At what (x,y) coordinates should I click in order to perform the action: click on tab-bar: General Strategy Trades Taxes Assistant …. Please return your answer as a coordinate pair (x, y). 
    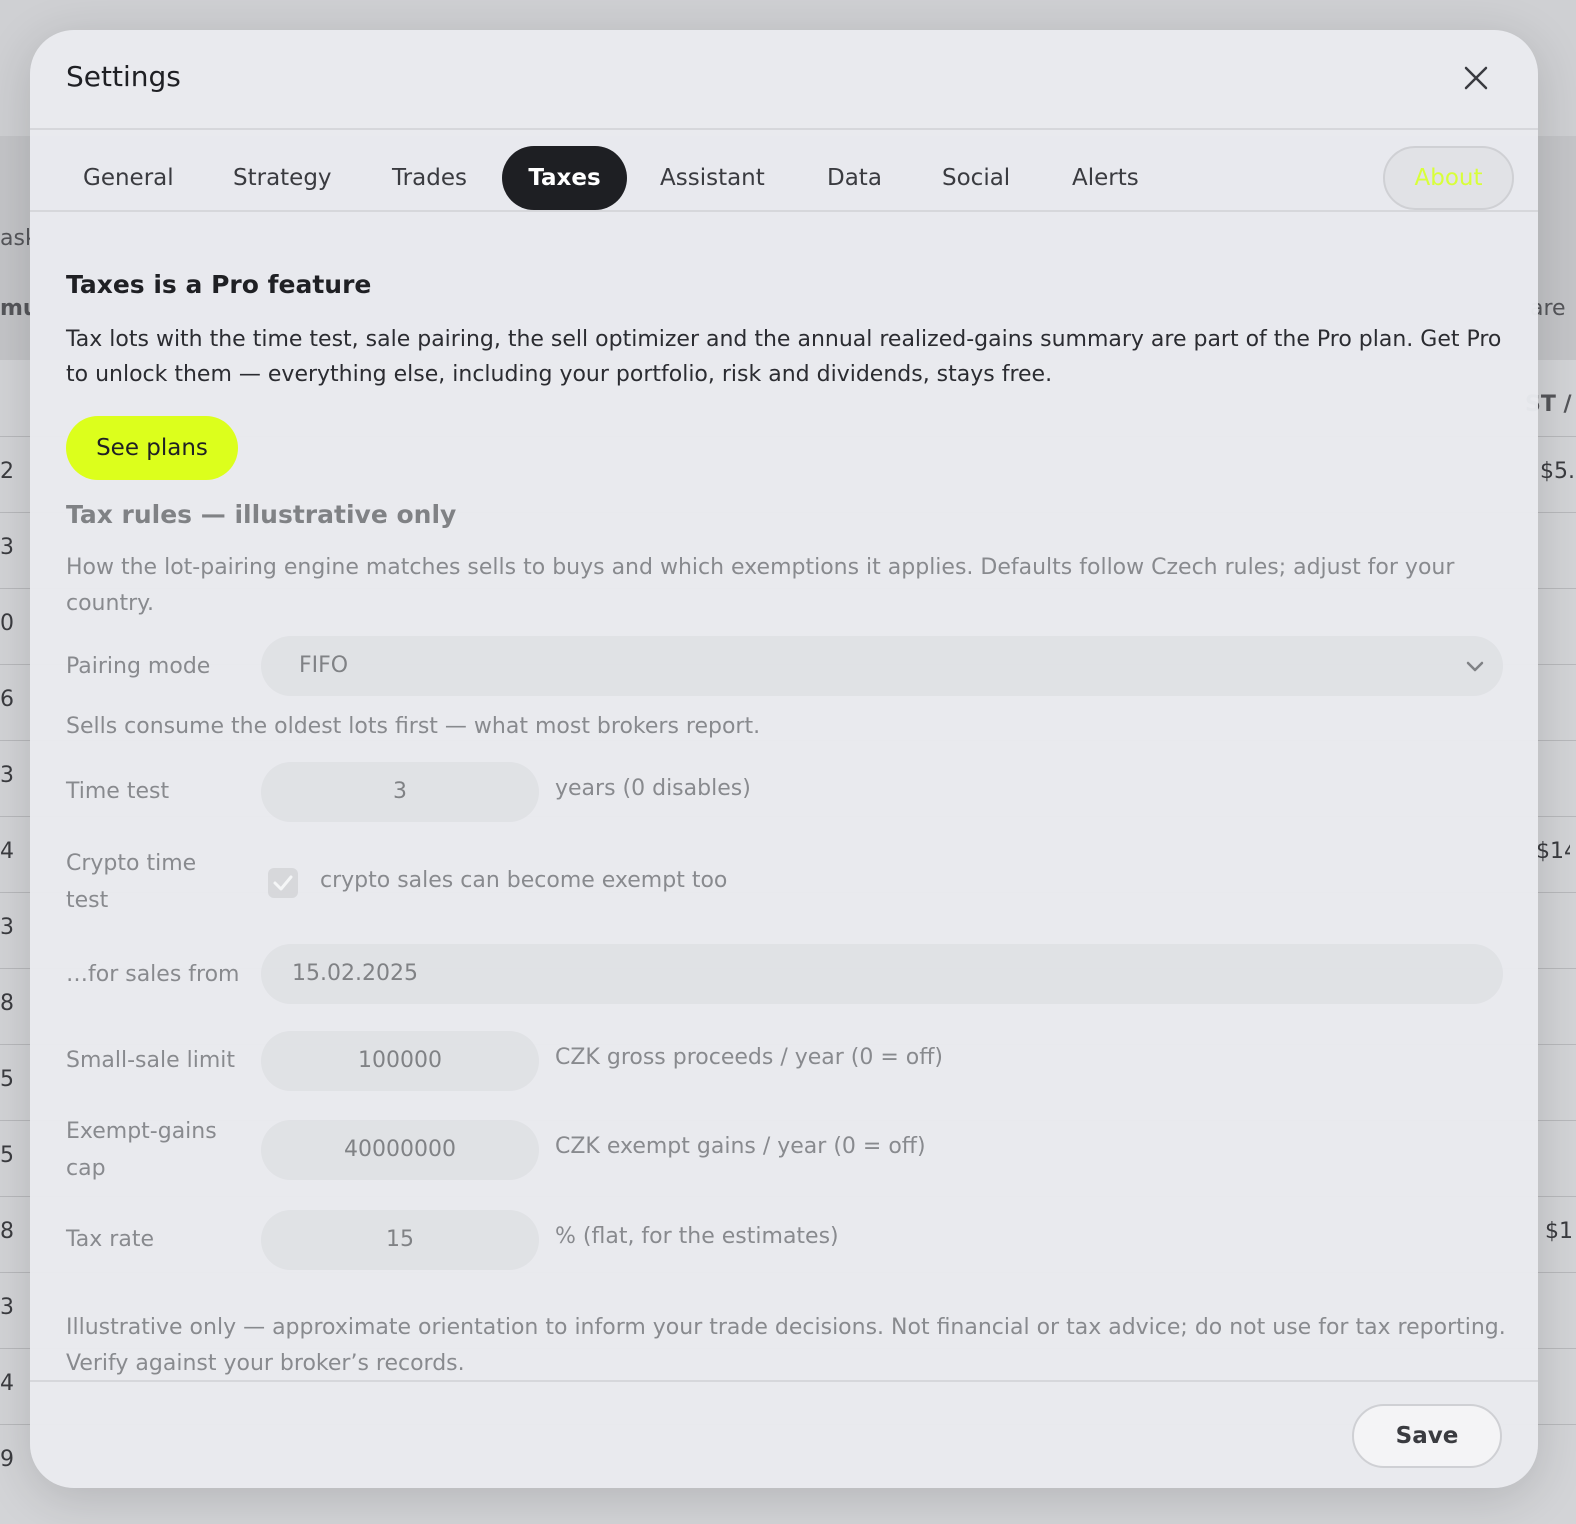
    Looking at the image, I should click on (784, 171).